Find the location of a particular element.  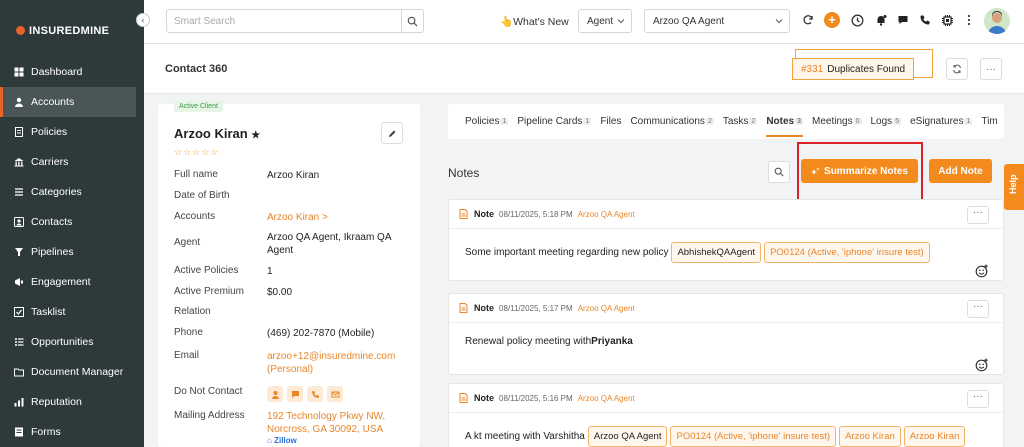

engagement-icon is located at coordinates (19, 282).